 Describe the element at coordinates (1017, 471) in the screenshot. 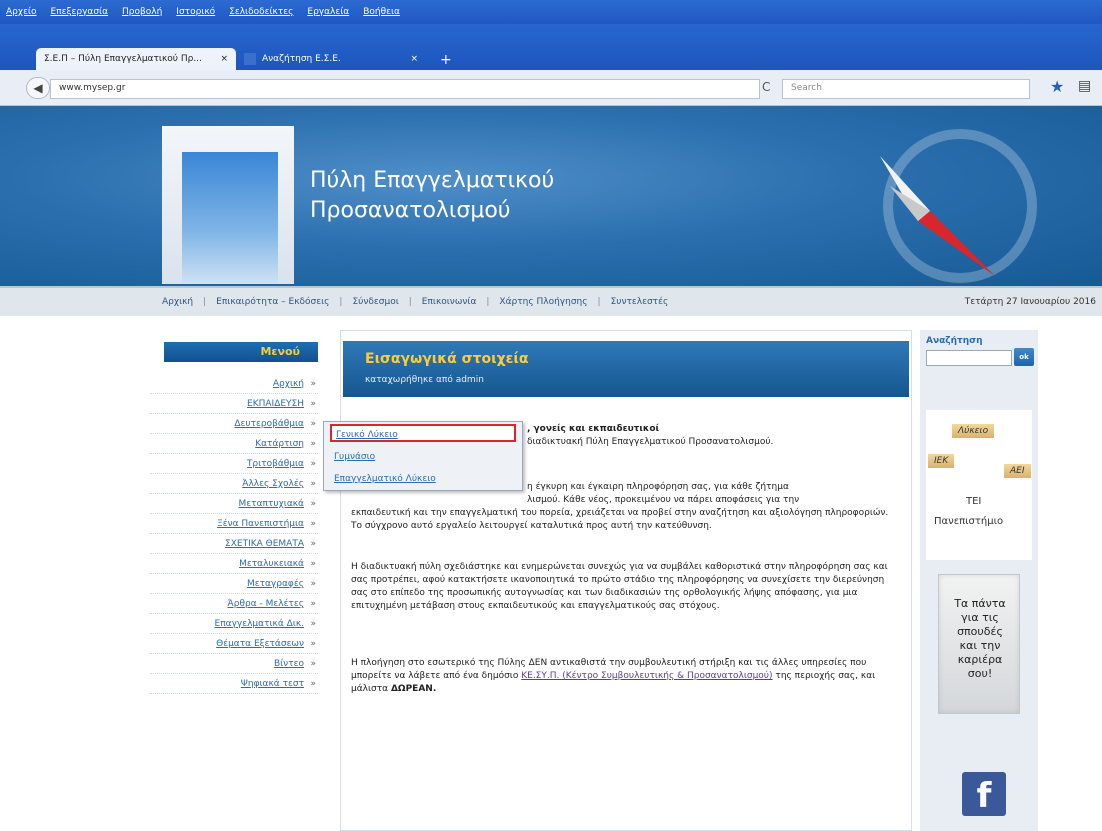

I see `tag-aei: ΑΕΙ` at that location.